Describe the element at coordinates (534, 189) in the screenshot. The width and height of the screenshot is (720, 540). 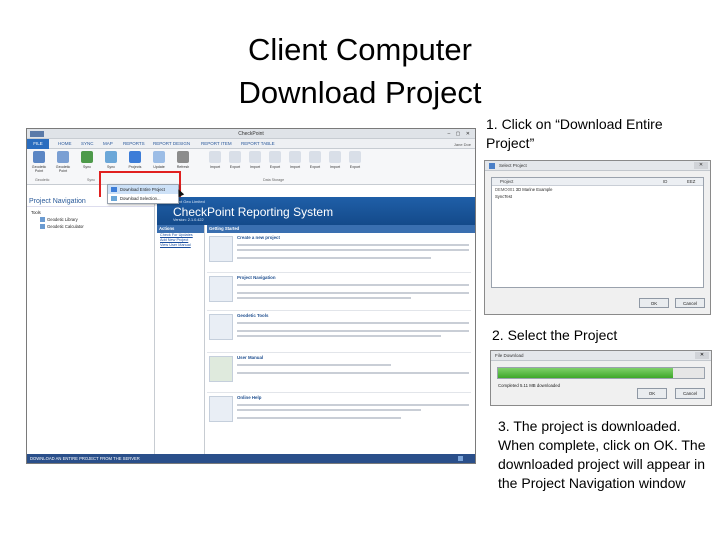
I see `row-project-name: 3D Marine Example` at that location.